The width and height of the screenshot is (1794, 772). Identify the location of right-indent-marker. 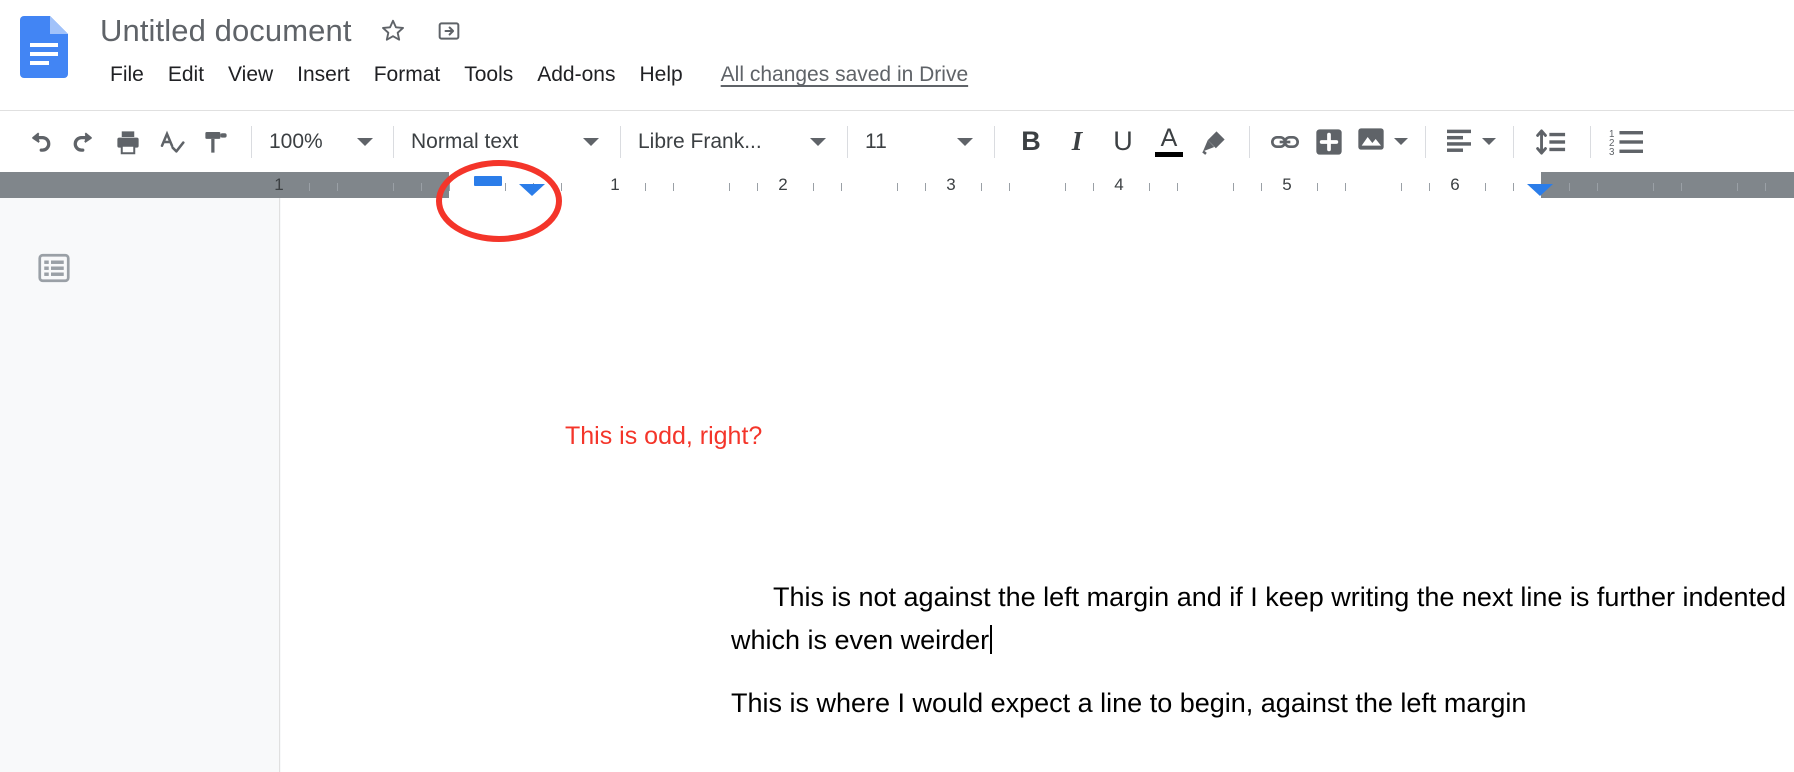
(1540, 190).